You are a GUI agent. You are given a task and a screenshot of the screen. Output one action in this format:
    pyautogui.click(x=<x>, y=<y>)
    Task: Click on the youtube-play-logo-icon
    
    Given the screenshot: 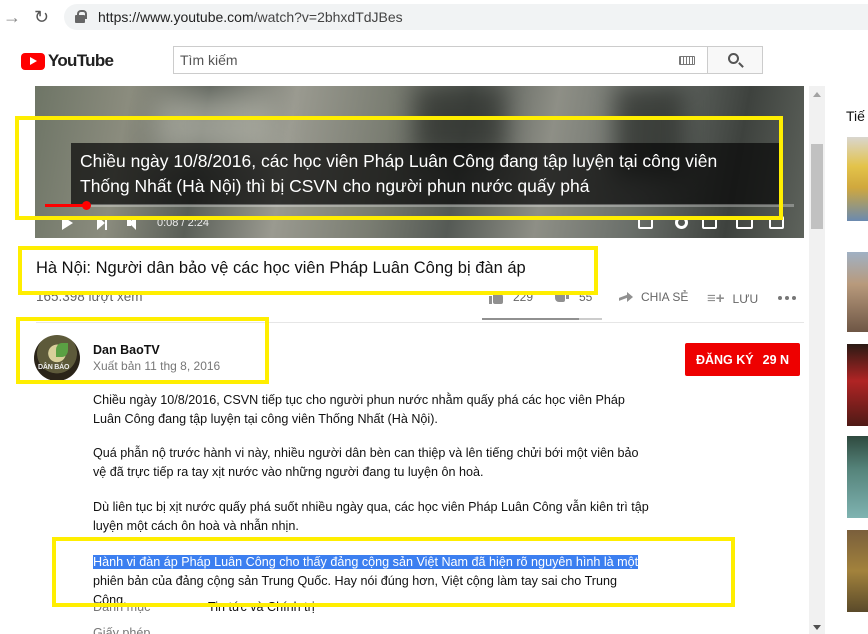 What is the action you would take?
    pyautogui.click(x=33, y=61)
    